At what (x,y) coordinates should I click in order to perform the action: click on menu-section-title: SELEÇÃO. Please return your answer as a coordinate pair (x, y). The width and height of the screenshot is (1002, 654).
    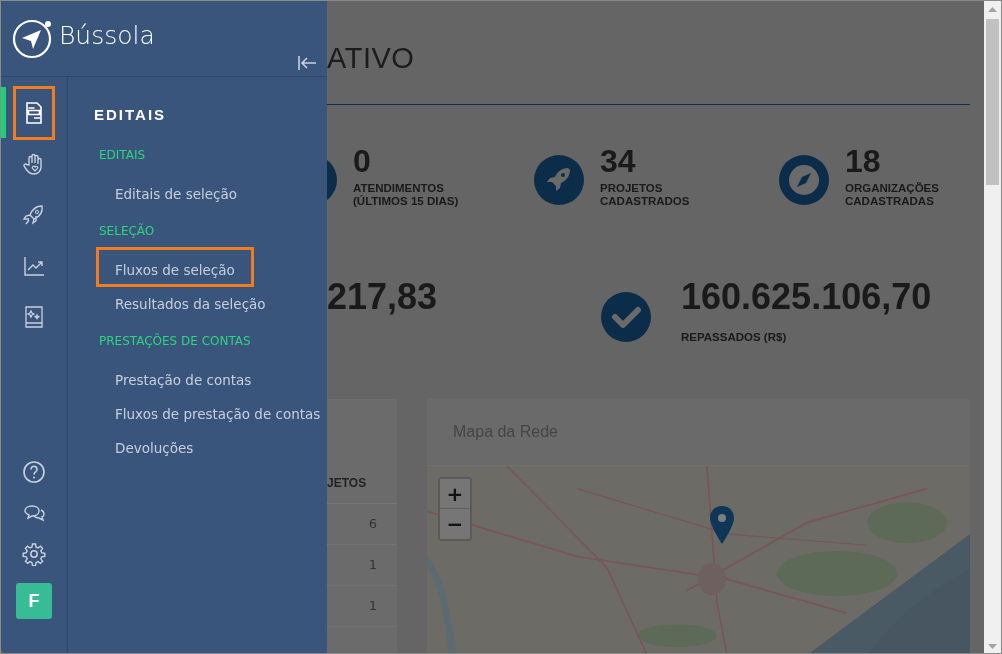
    Looking at the image, I should click on (127, 232).